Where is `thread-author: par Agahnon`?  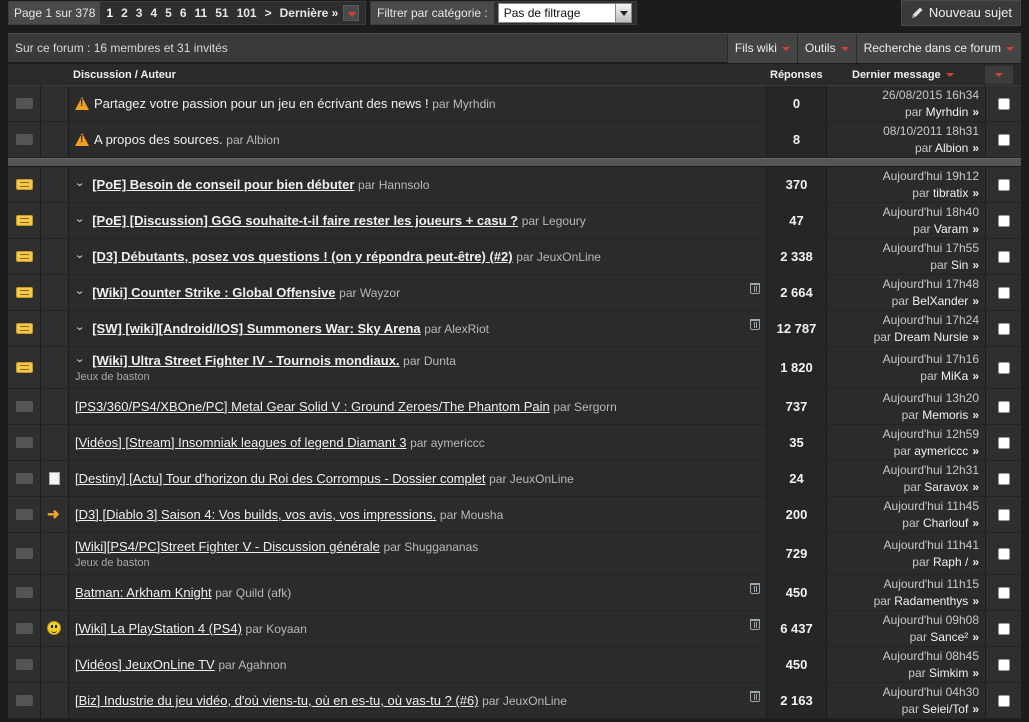
thread-author: par Agahnon is located at coordinates (252, 665).